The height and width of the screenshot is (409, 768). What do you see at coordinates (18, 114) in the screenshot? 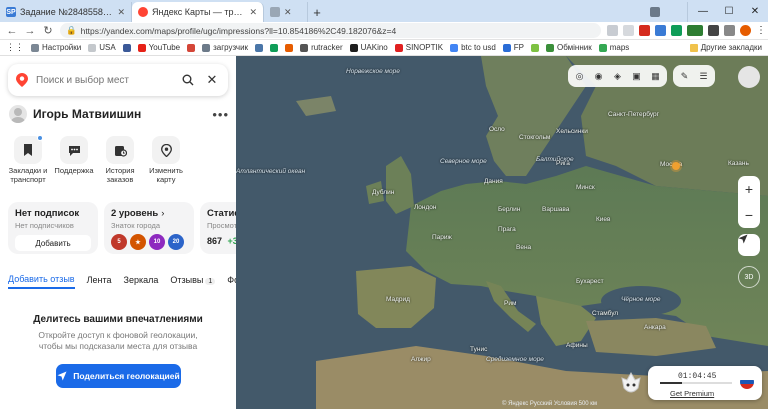
I see `avatar` at bounding box center [18, 114].